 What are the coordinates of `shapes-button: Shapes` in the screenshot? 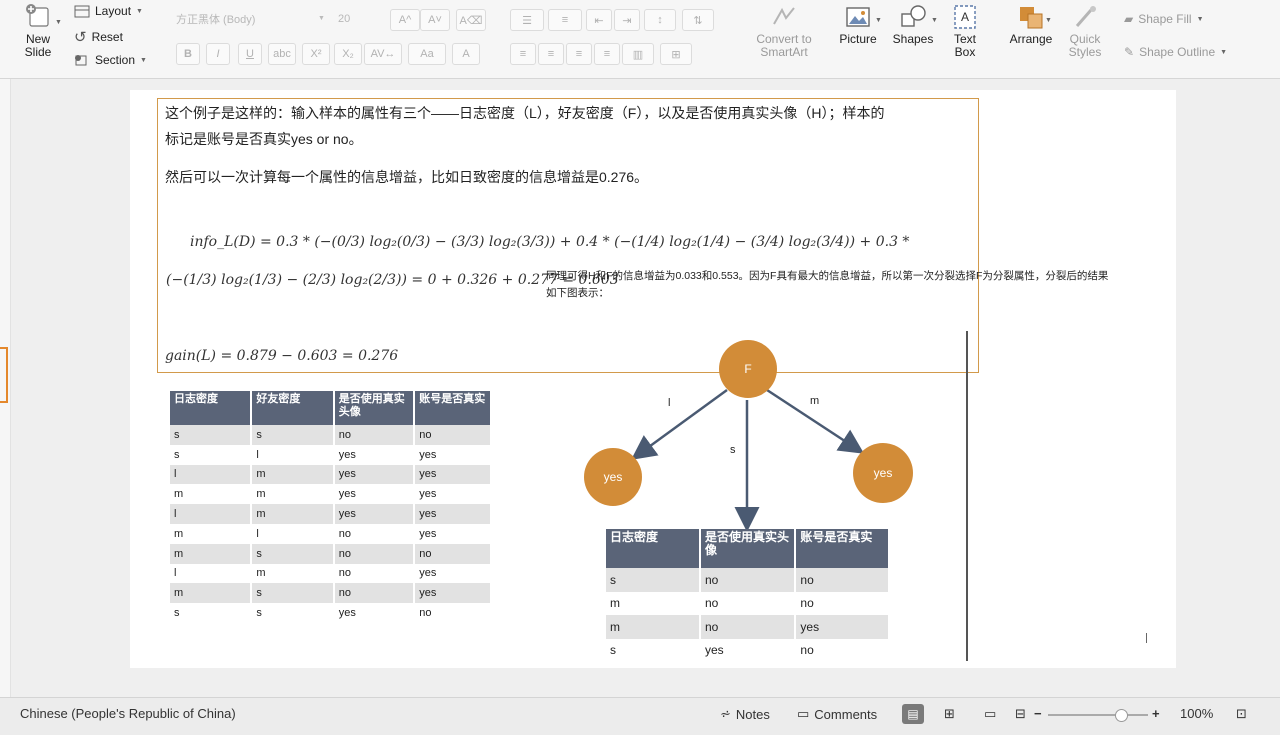 It's located at (913, 25).